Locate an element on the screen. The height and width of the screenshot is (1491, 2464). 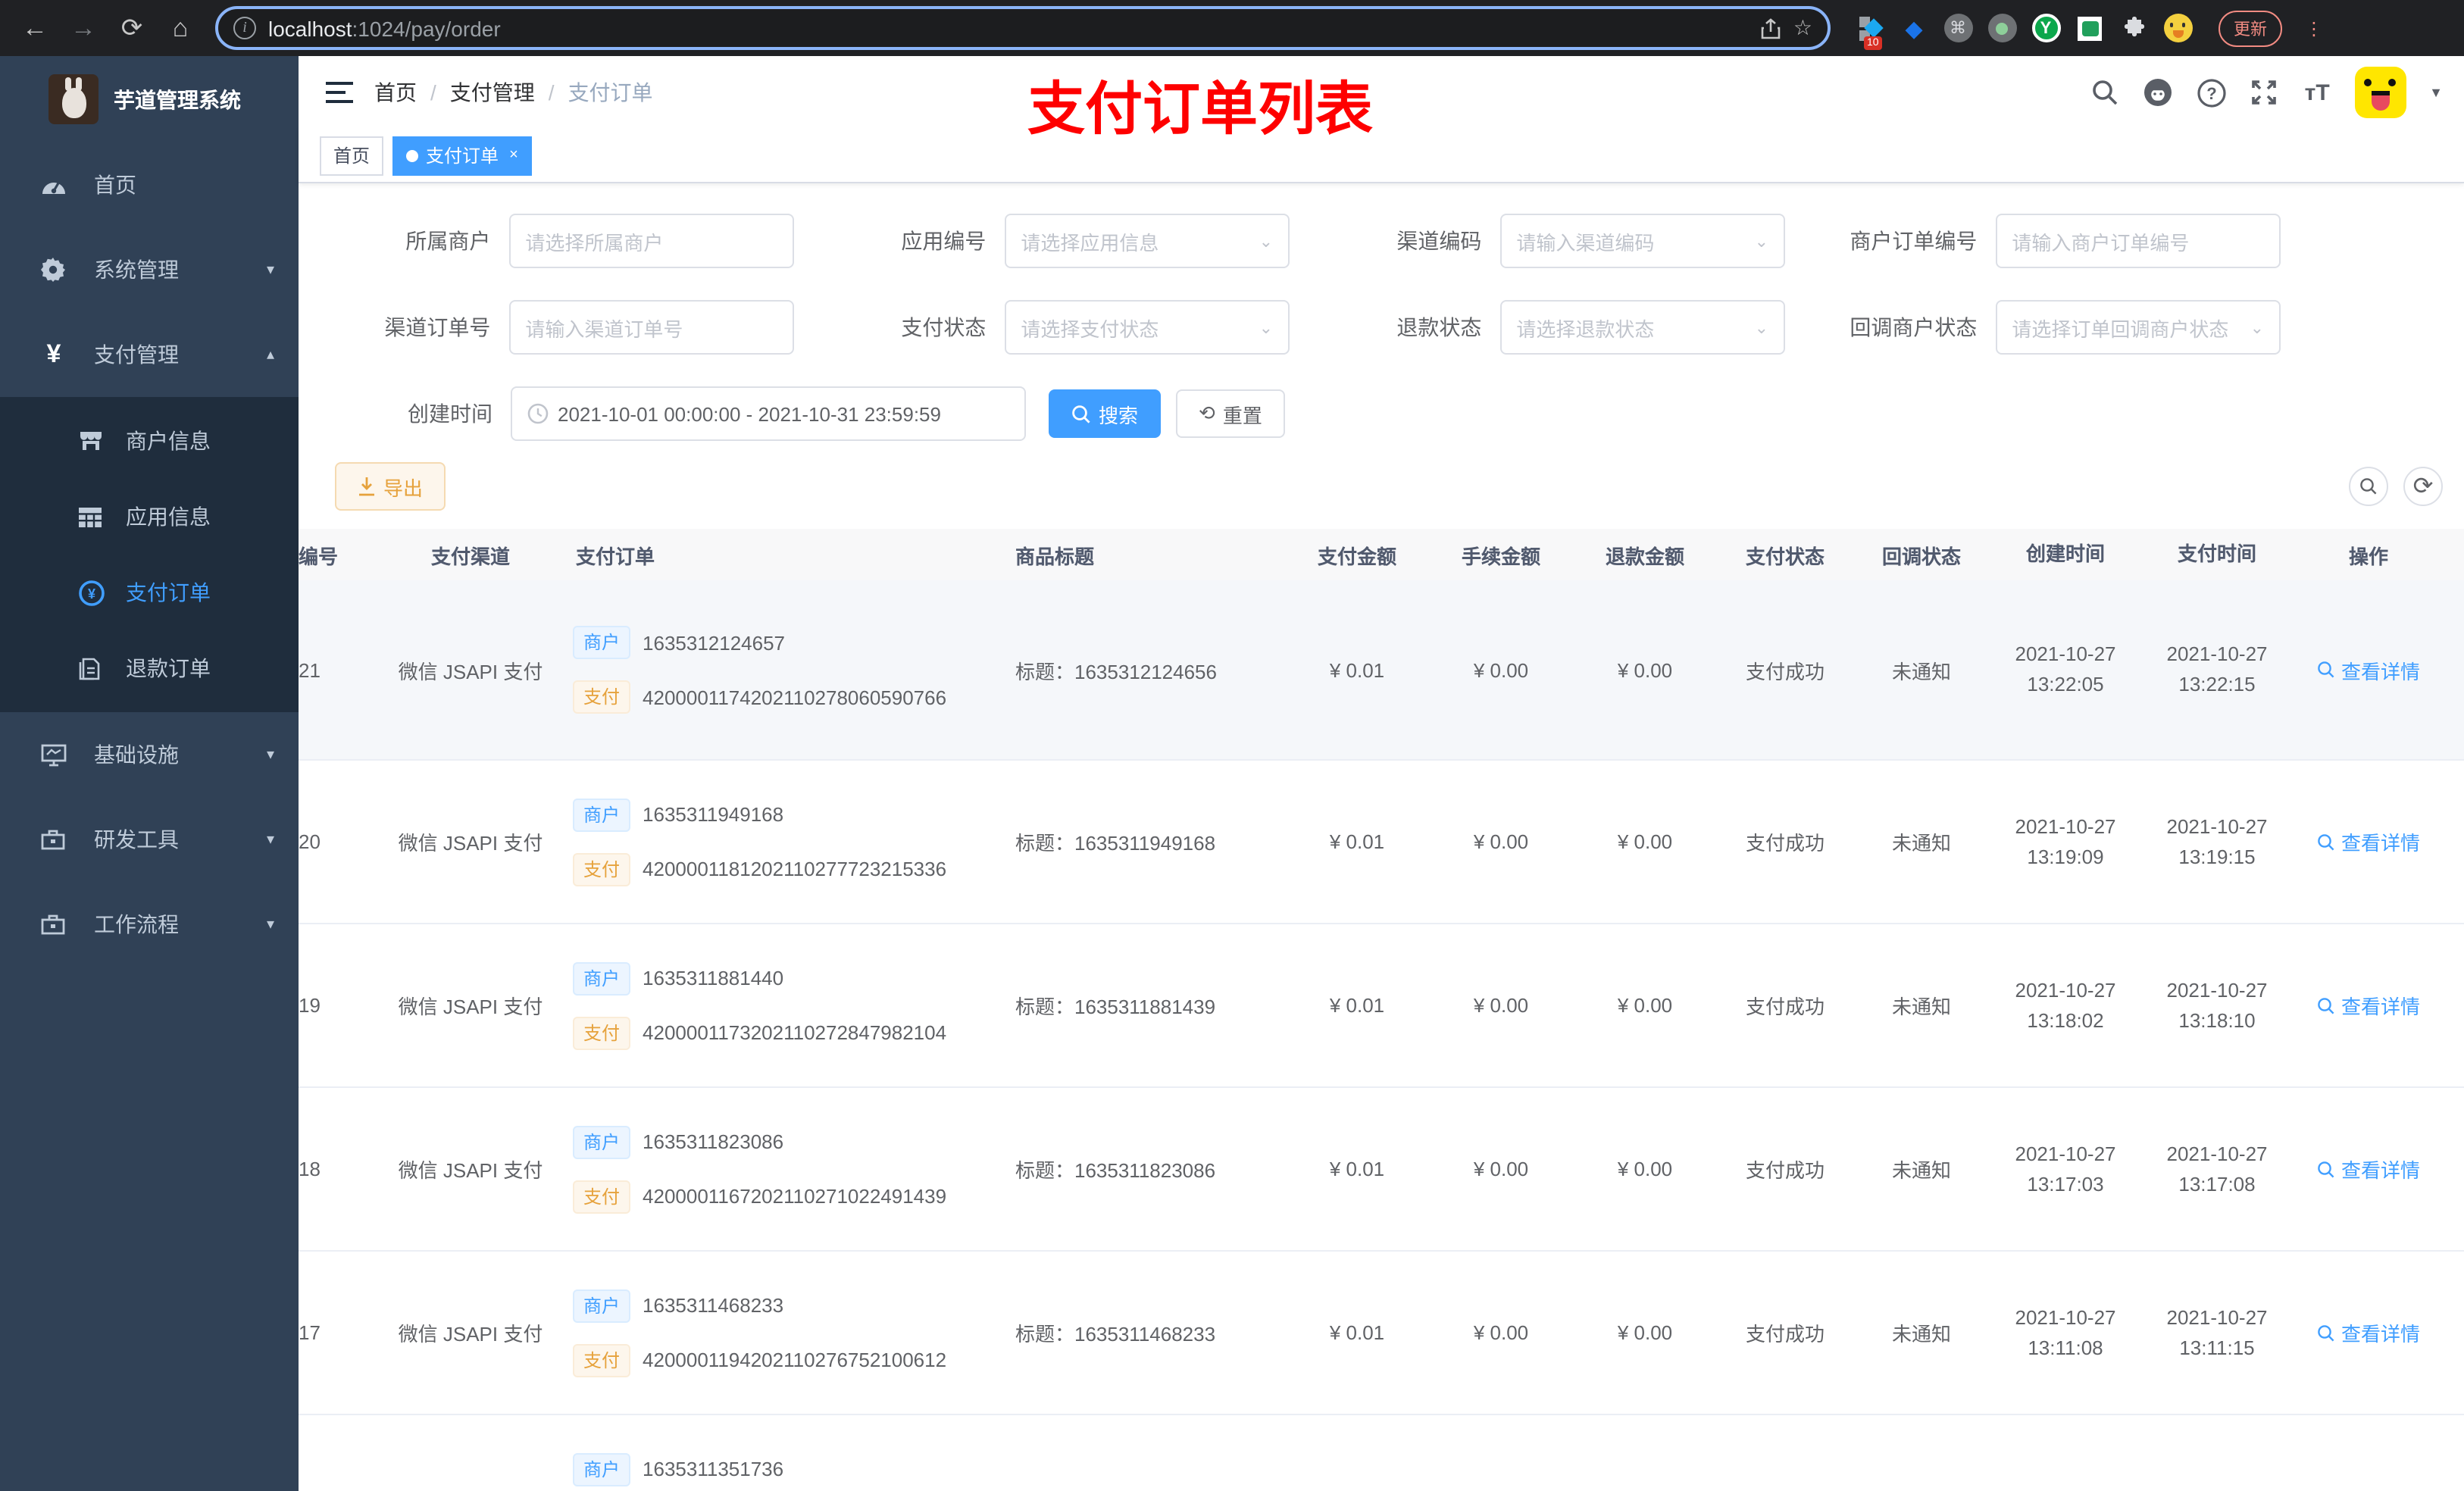
cell-notify-status: 未通知 is located at coordinates (1921, 1007).